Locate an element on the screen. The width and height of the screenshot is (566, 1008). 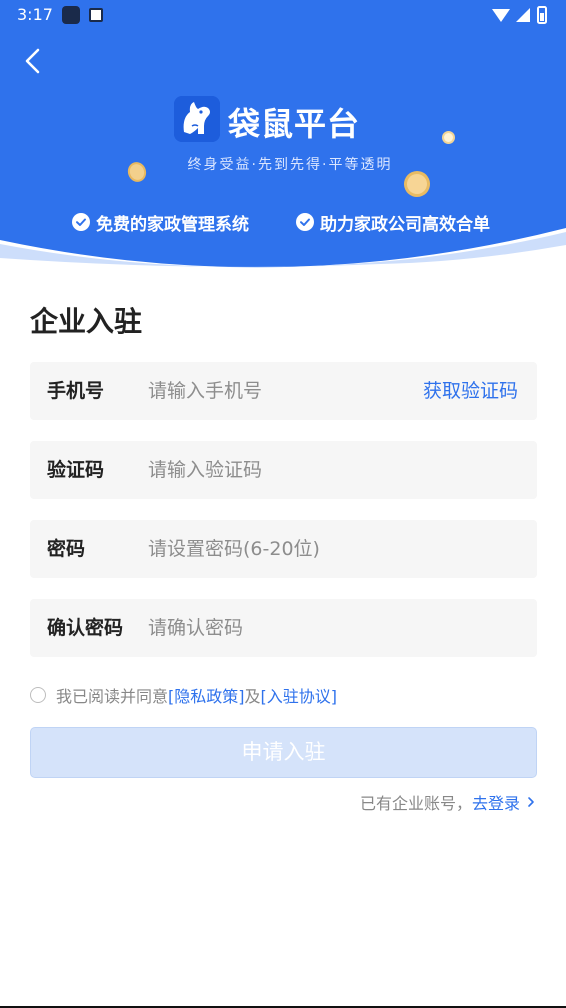
code-input is located at coordinates (278, 470).